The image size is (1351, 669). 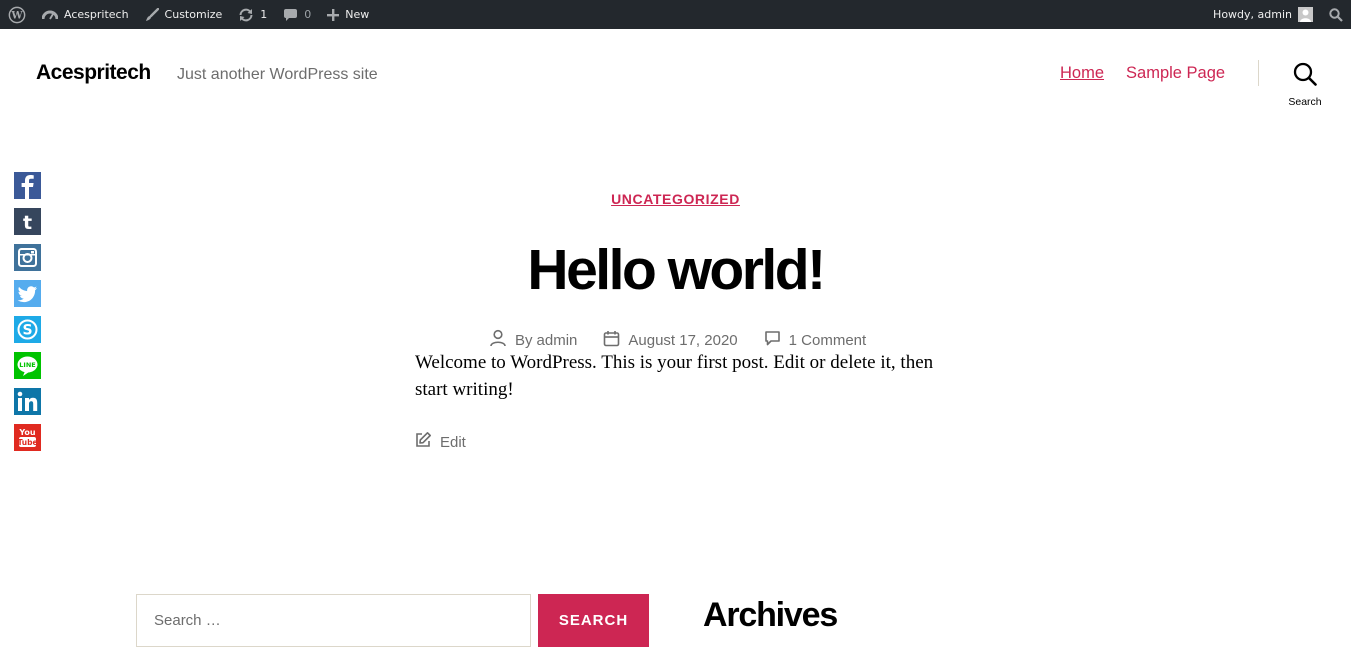 What do you see at coordinates (333, 620) in the screenshot?
I see `widget-search-input` at bounding box center [333, 620].